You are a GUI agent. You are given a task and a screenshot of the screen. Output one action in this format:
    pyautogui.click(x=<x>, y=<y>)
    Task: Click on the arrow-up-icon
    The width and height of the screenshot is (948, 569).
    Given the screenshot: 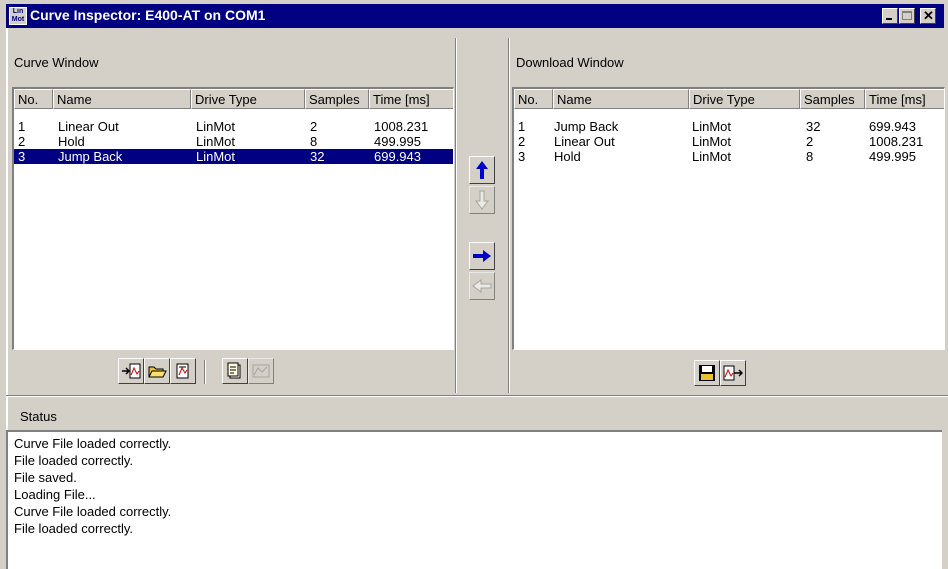 What is the action you would take?
    pyautogui.click(x=482, y=170)
    